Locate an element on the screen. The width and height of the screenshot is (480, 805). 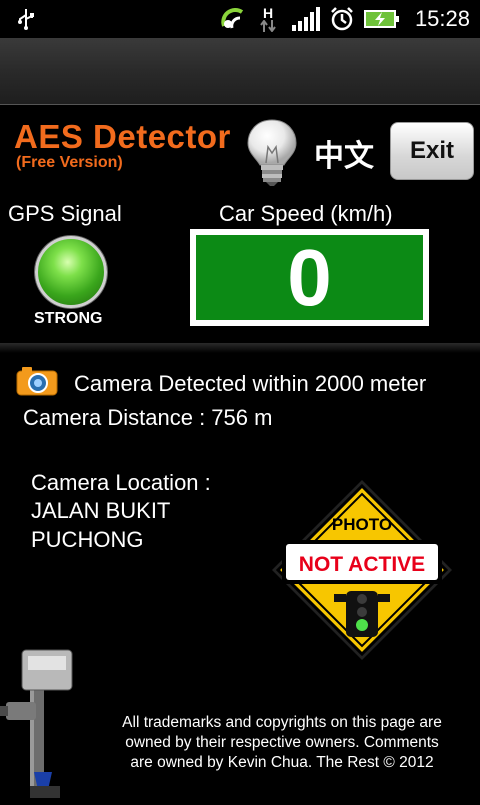
exit-button: Exit is located at coordinates (432, 151).